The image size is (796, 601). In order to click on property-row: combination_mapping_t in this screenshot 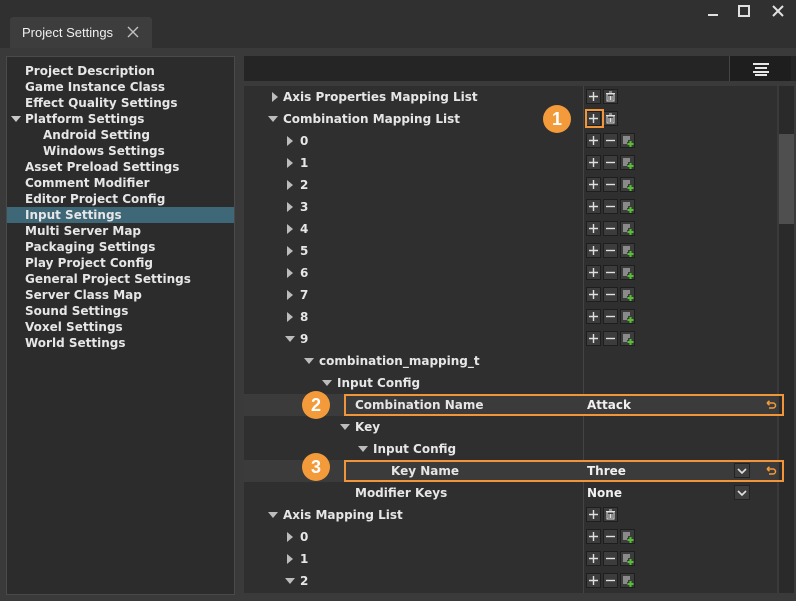, I will do `click(510, 361)`.